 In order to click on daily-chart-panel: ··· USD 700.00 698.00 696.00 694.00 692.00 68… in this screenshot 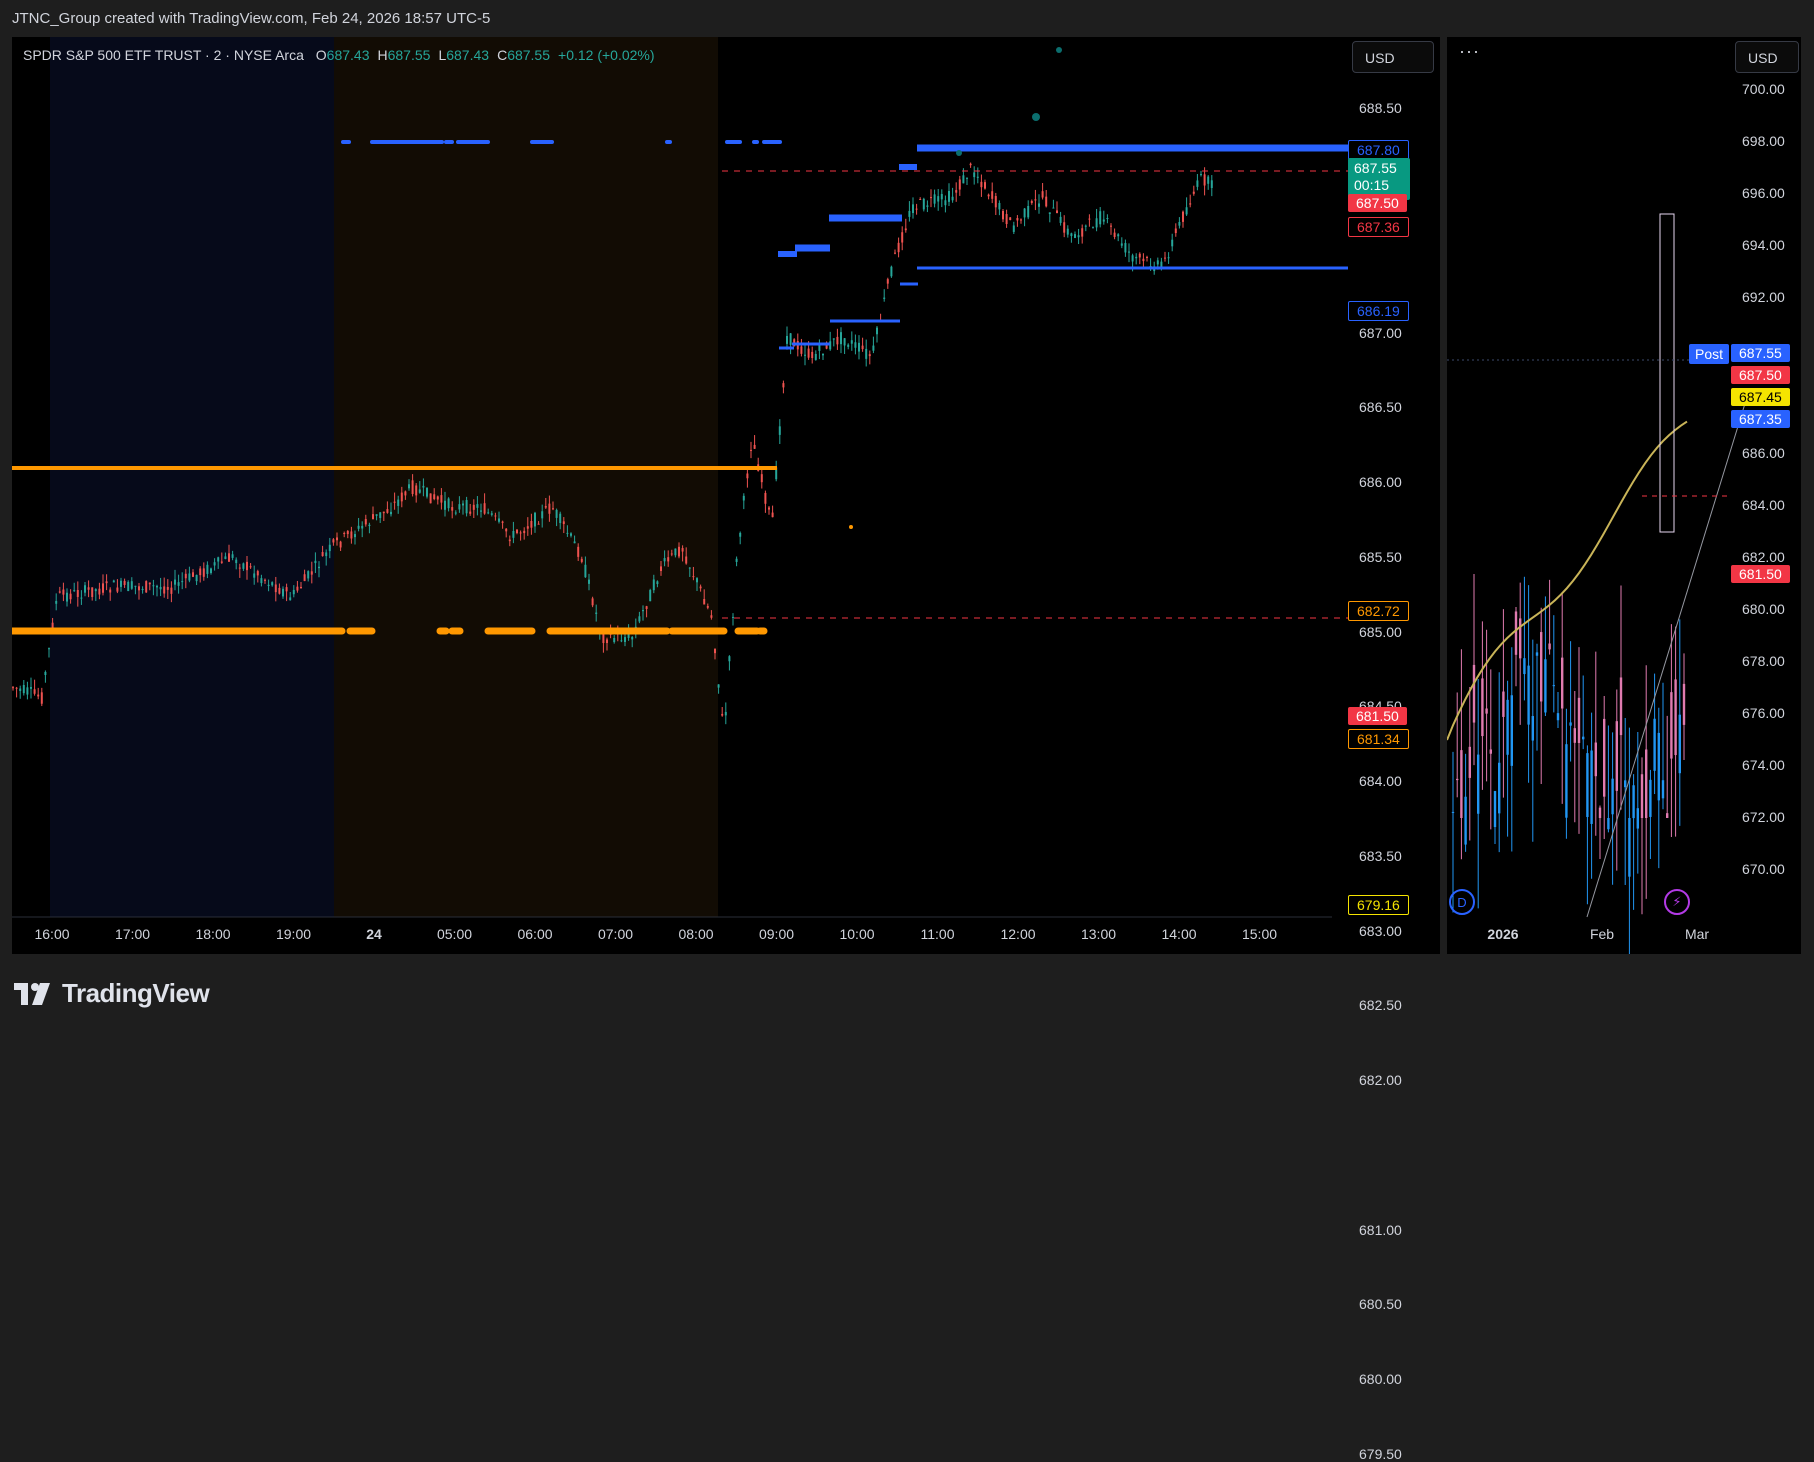, I will do `click(1624, 495)`.